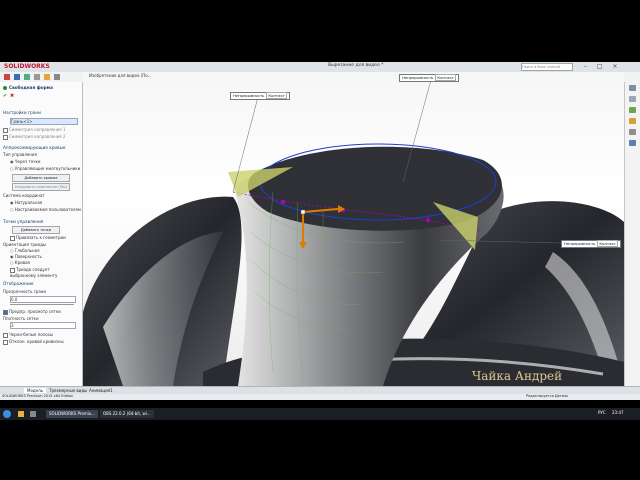 This screenshot has width=640, height=480. What do you see at coordinates (632, 234) in the screenshot?
I see `task-pane-strip` at bounding box center [632, 234].